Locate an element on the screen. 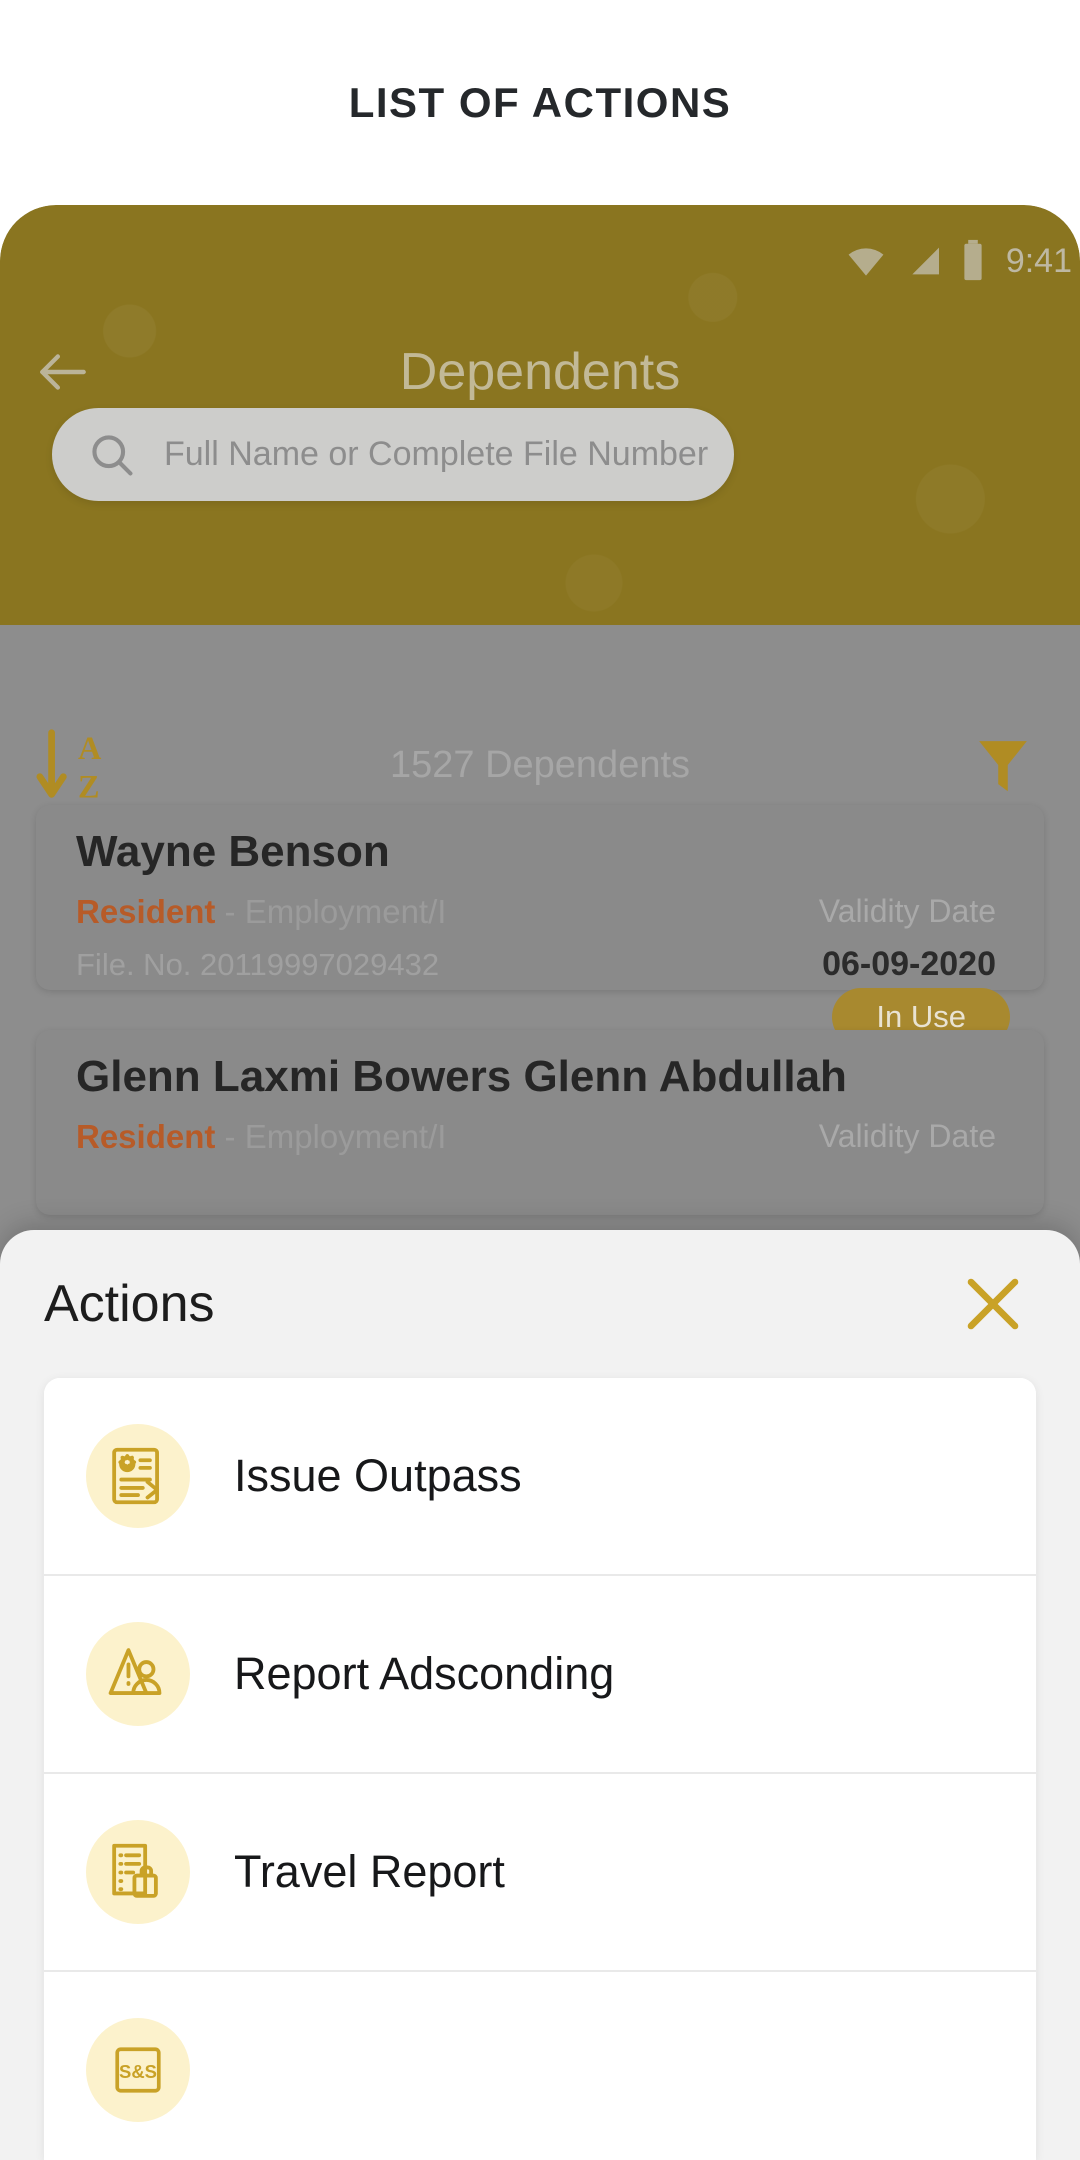 The image size is (1080, 2160). action-item-travel-report: Travel Report is located at coordinates (540, 1873).